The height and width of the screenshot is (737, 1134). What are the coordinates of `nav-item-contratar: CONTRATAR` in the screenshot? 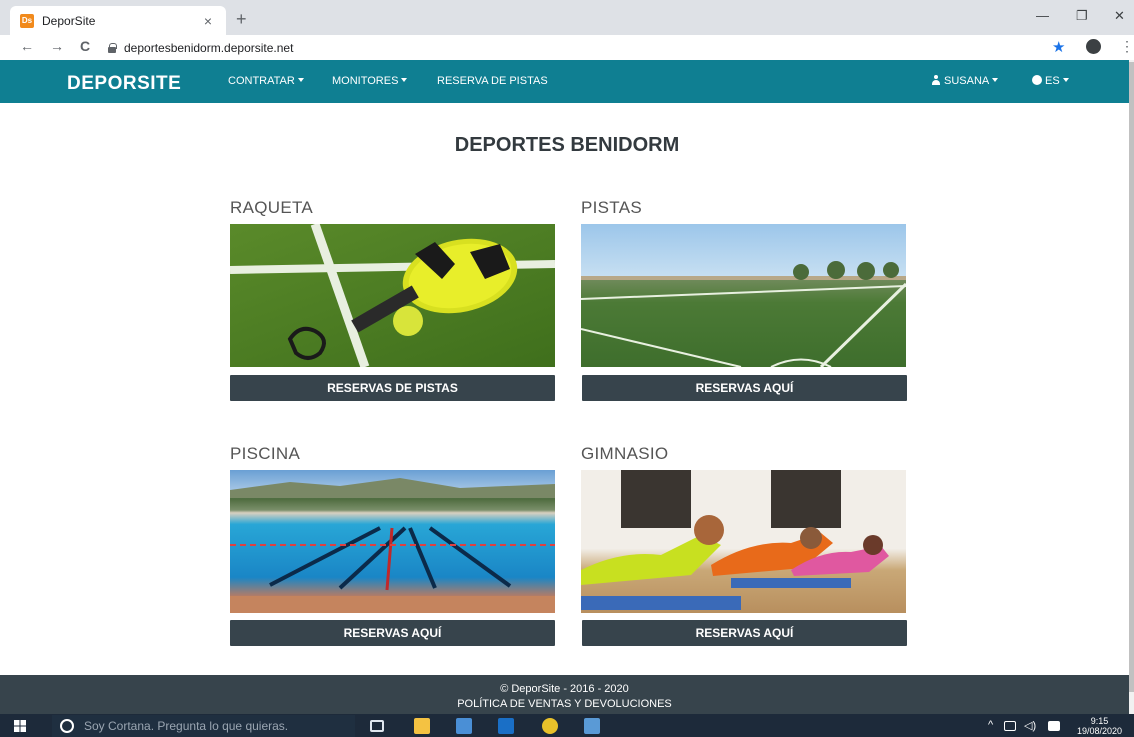 It's located at (266, 81).